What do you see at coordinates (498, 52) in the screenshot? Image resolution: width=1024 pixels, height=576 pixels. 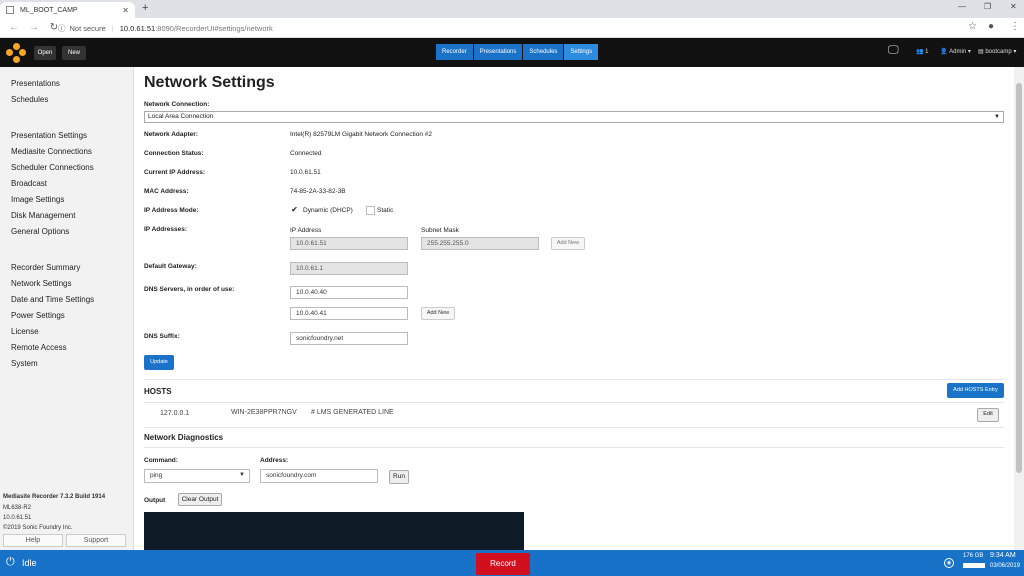 I see `tab-presentations: Presentations` at bounding box center [498, 52].